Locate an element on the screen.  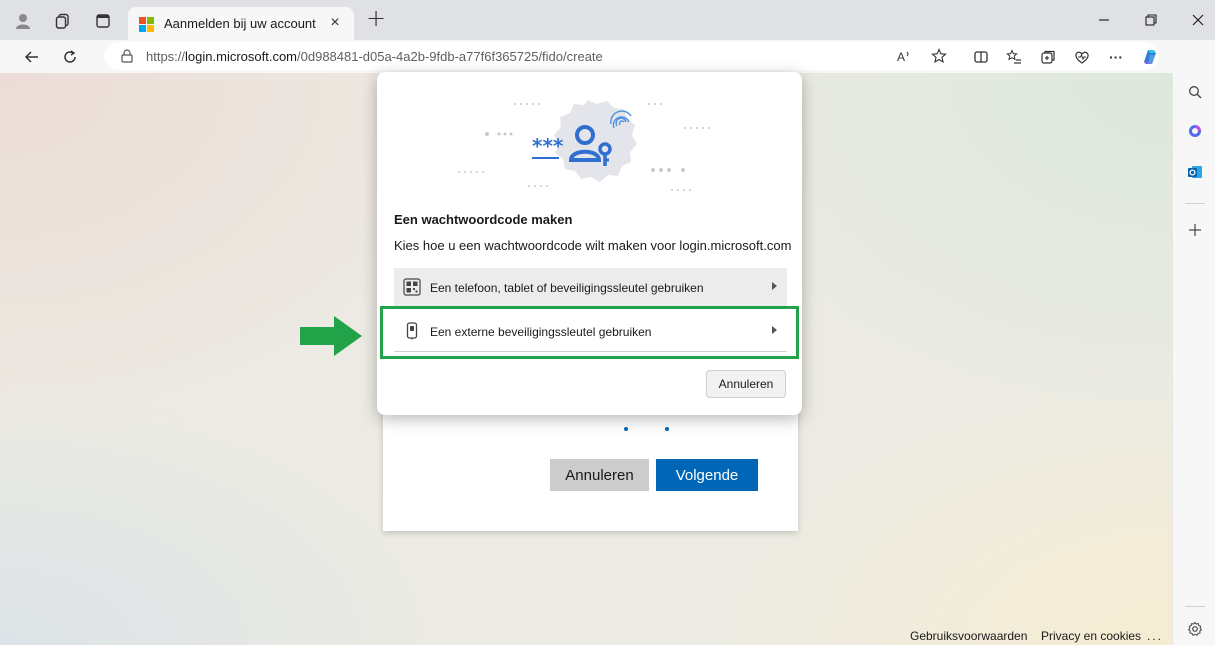
tab-strip: Aanmelden bij uw account × + is located at coordinates (607, 20).